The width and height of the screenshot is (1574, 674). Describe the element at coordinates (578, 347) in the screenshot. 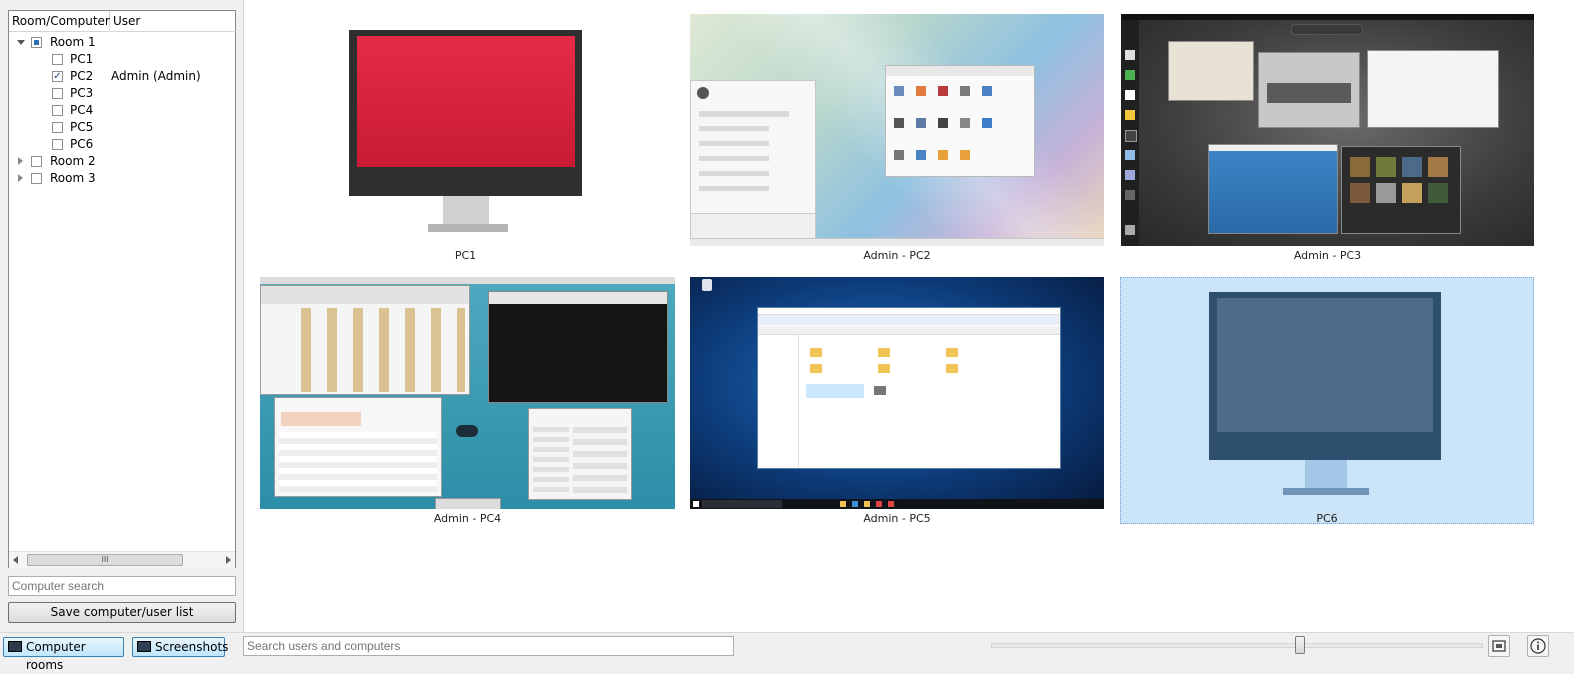

I see `terminal-window` at that location.